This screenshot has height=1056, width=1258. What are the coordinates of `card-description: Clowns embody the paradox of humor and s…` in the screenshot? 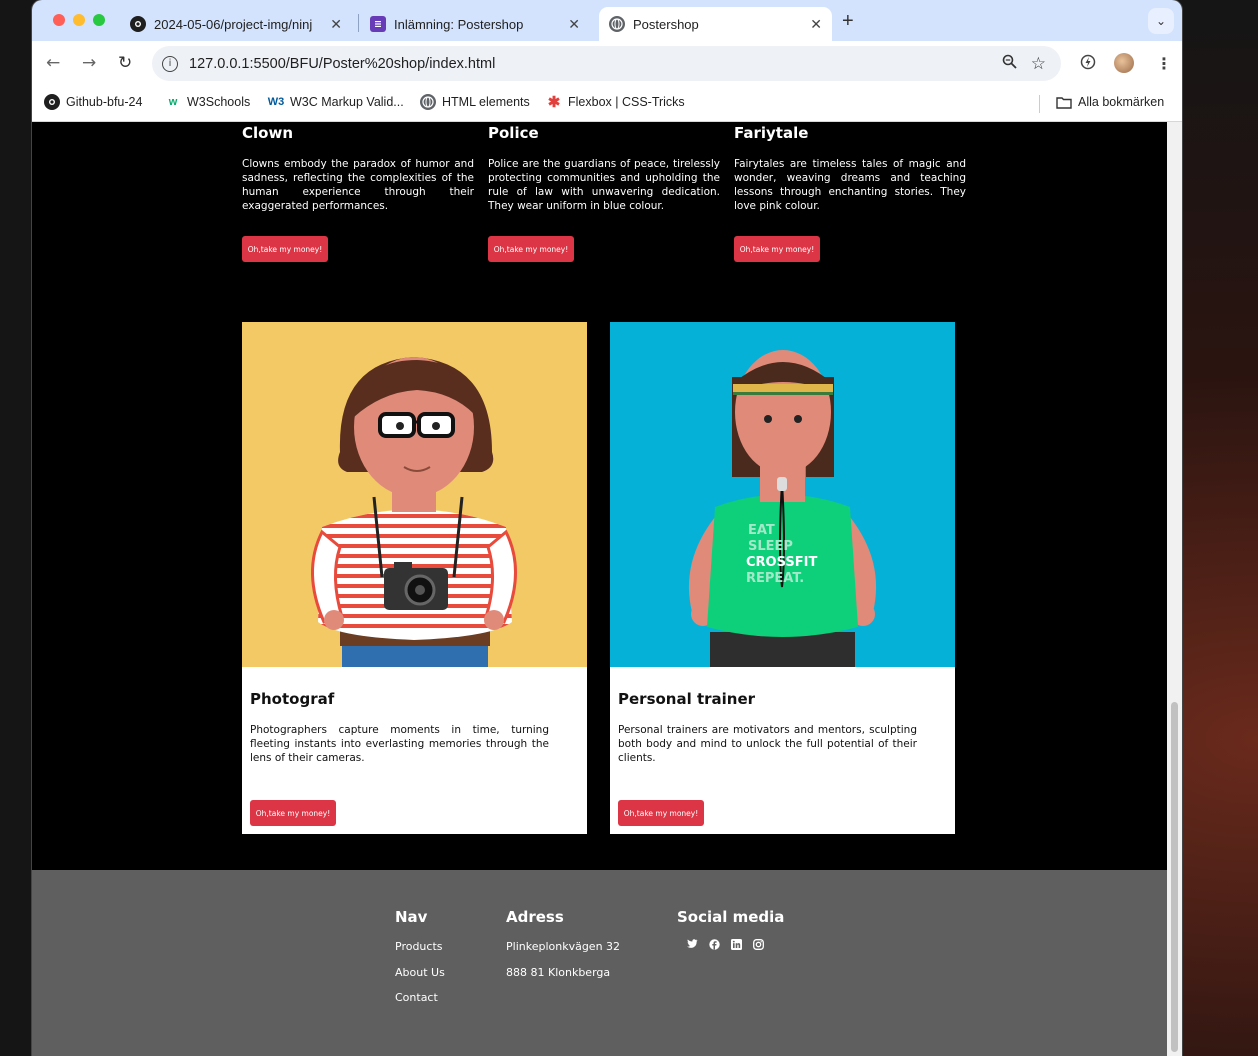 It's located at (358, 185).